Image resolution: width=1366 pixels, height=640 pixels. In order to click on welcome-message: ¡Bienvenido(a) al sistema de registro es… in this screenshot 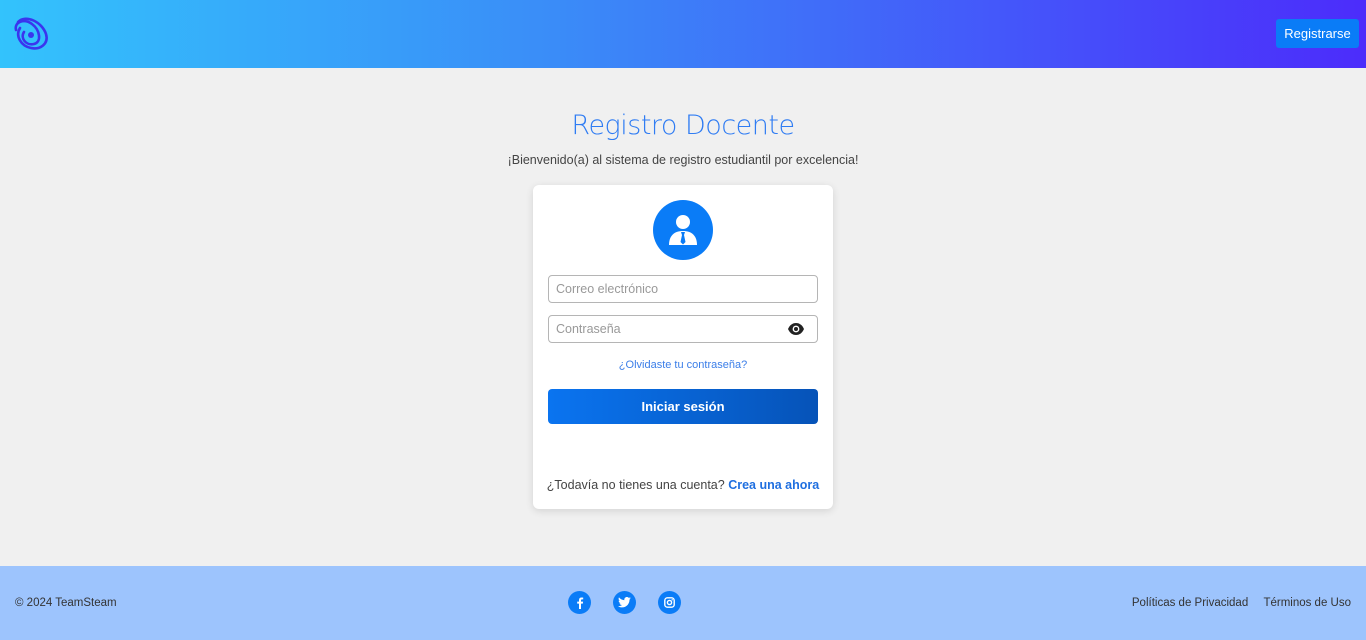, I will do `click(683, 160)`.